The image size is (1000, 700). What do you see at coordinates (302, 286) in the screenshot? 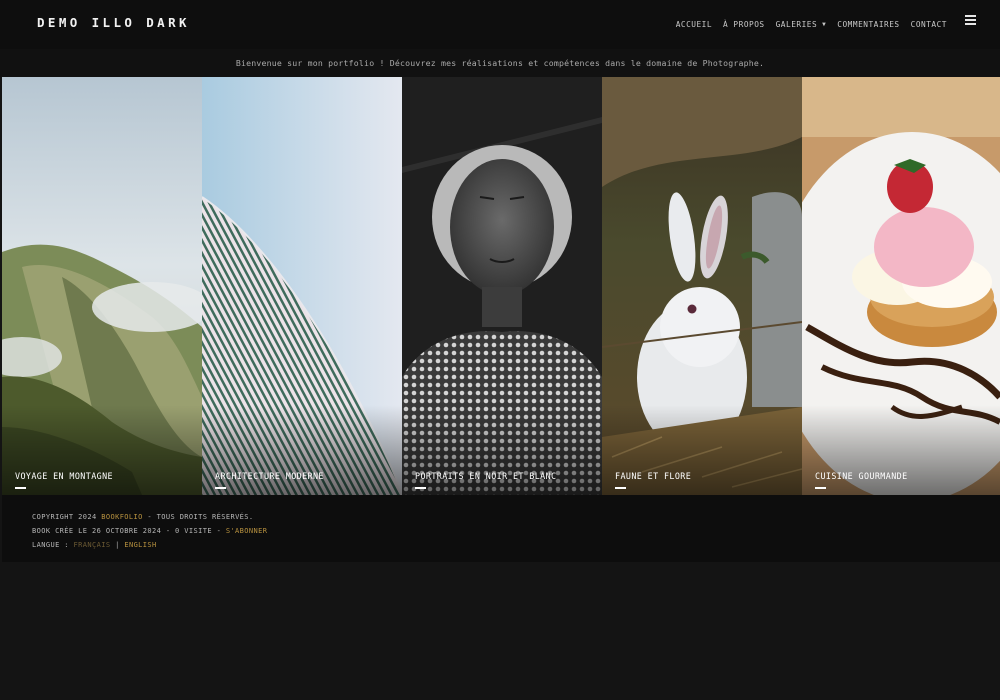
I see `gallery-tile-architecture: ARCHITECTURE MODERNE` at bounding box center [302, 286].